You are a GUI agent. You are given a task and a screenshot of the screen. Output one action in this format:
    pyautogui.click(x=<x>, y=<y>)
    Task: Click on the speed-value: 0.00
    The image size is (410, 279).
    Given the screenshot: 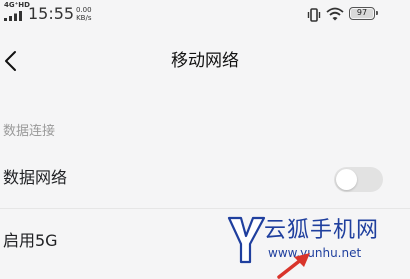 What is the action you would take?
    pyautogui.click(x=84, y=10)
    